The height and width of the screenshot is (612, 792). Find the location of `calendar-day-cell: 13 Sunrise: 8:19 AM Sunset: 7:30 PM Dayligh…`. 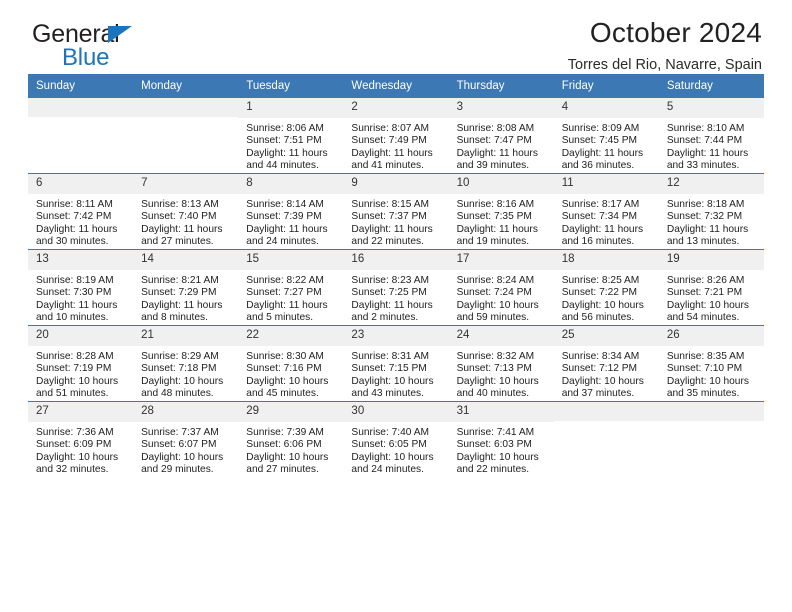

calendar-day-cell: 13 Sunrise: 8:19 AM Sunset: 7:30 PM Dayligh… is located at coordinates (81, 287).